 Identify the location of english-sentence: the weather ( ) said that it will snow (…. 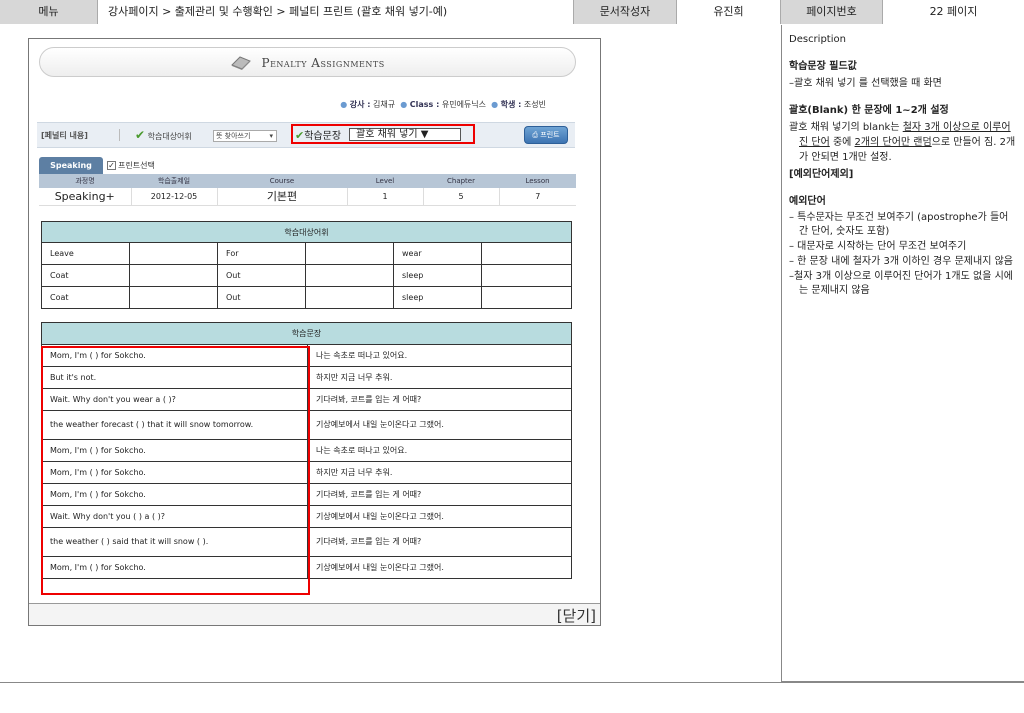
(174, 542).